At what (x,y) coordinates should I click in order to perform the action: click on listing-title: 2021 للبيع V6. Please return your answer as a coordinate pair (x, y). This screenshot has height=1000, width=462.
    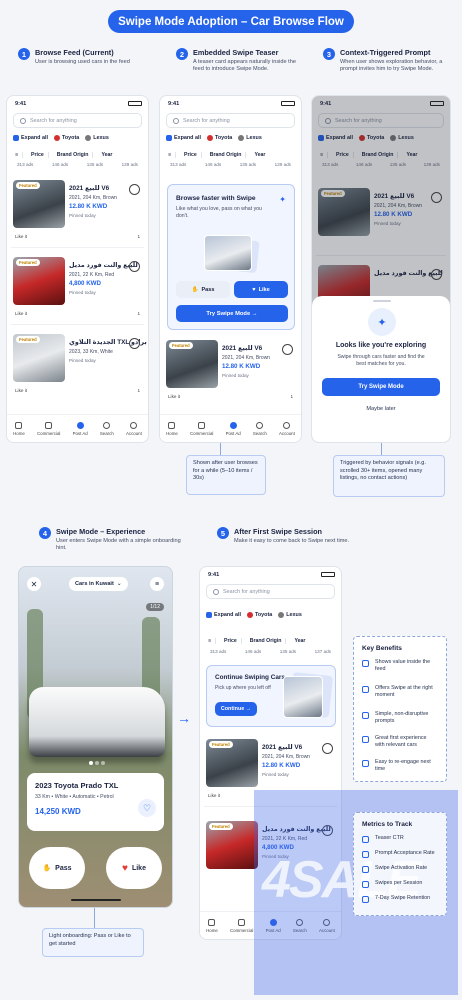
    Looking at the image, I should click on (89, 188).